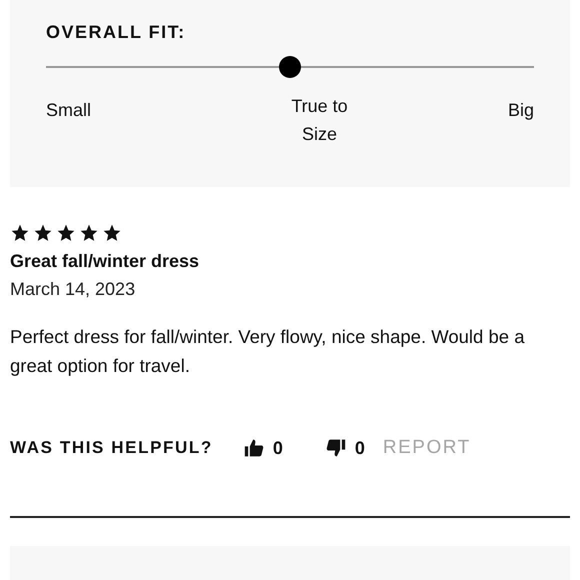 This screenshot has height=580, width=580. Describe the element at coordinates (105, 261) in the screenshot. I see `review-title: Great fall/winter dress` at that location.